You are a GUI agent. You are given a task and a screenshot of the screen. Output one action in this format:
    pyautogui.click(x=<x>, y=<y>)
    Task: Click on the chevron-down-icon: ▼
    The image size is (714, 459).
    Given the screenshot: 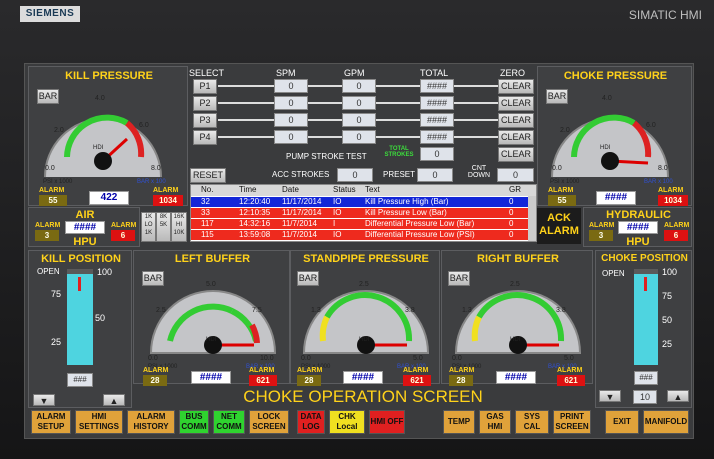 What is the action you would take?
    pyautogui.click(x=44, y=401)
    